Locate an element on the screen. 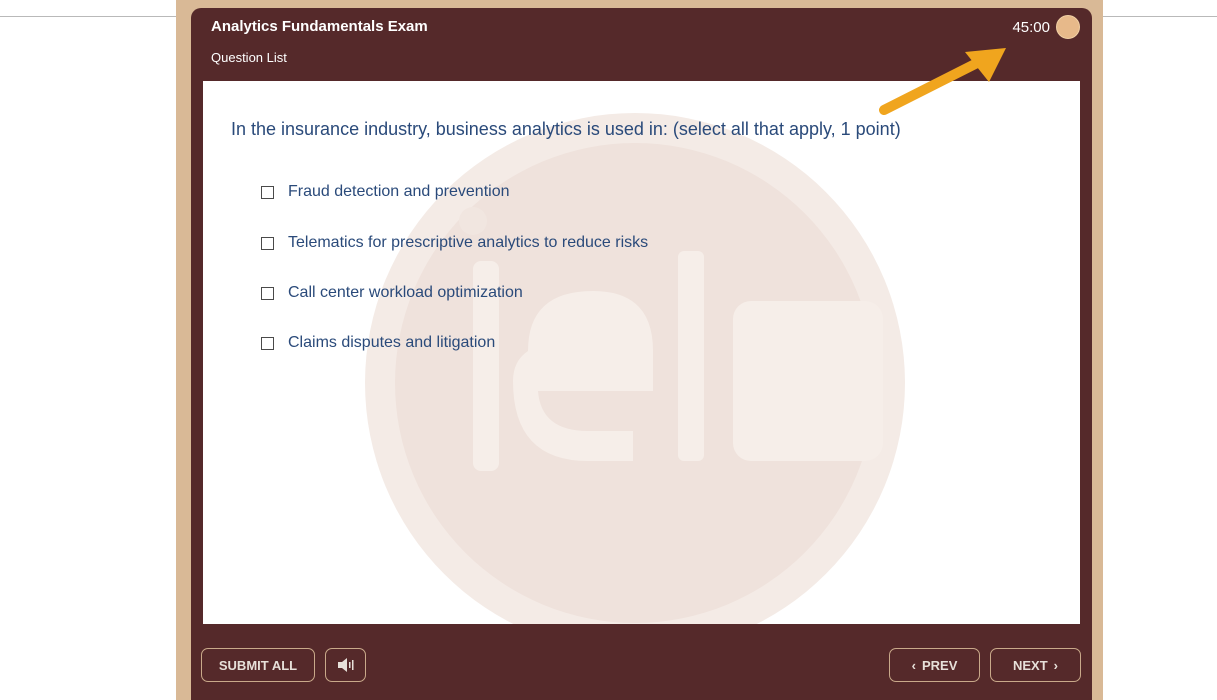 The image size is (1217, 700). speaker-icon is located at coordinates (345, 665).